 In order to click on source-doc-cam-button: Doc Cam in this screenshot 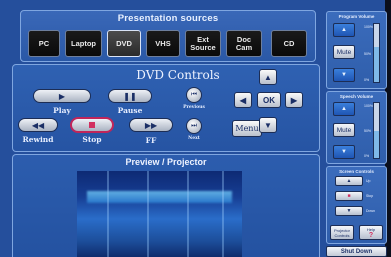, I will do `click(244, 43)`.